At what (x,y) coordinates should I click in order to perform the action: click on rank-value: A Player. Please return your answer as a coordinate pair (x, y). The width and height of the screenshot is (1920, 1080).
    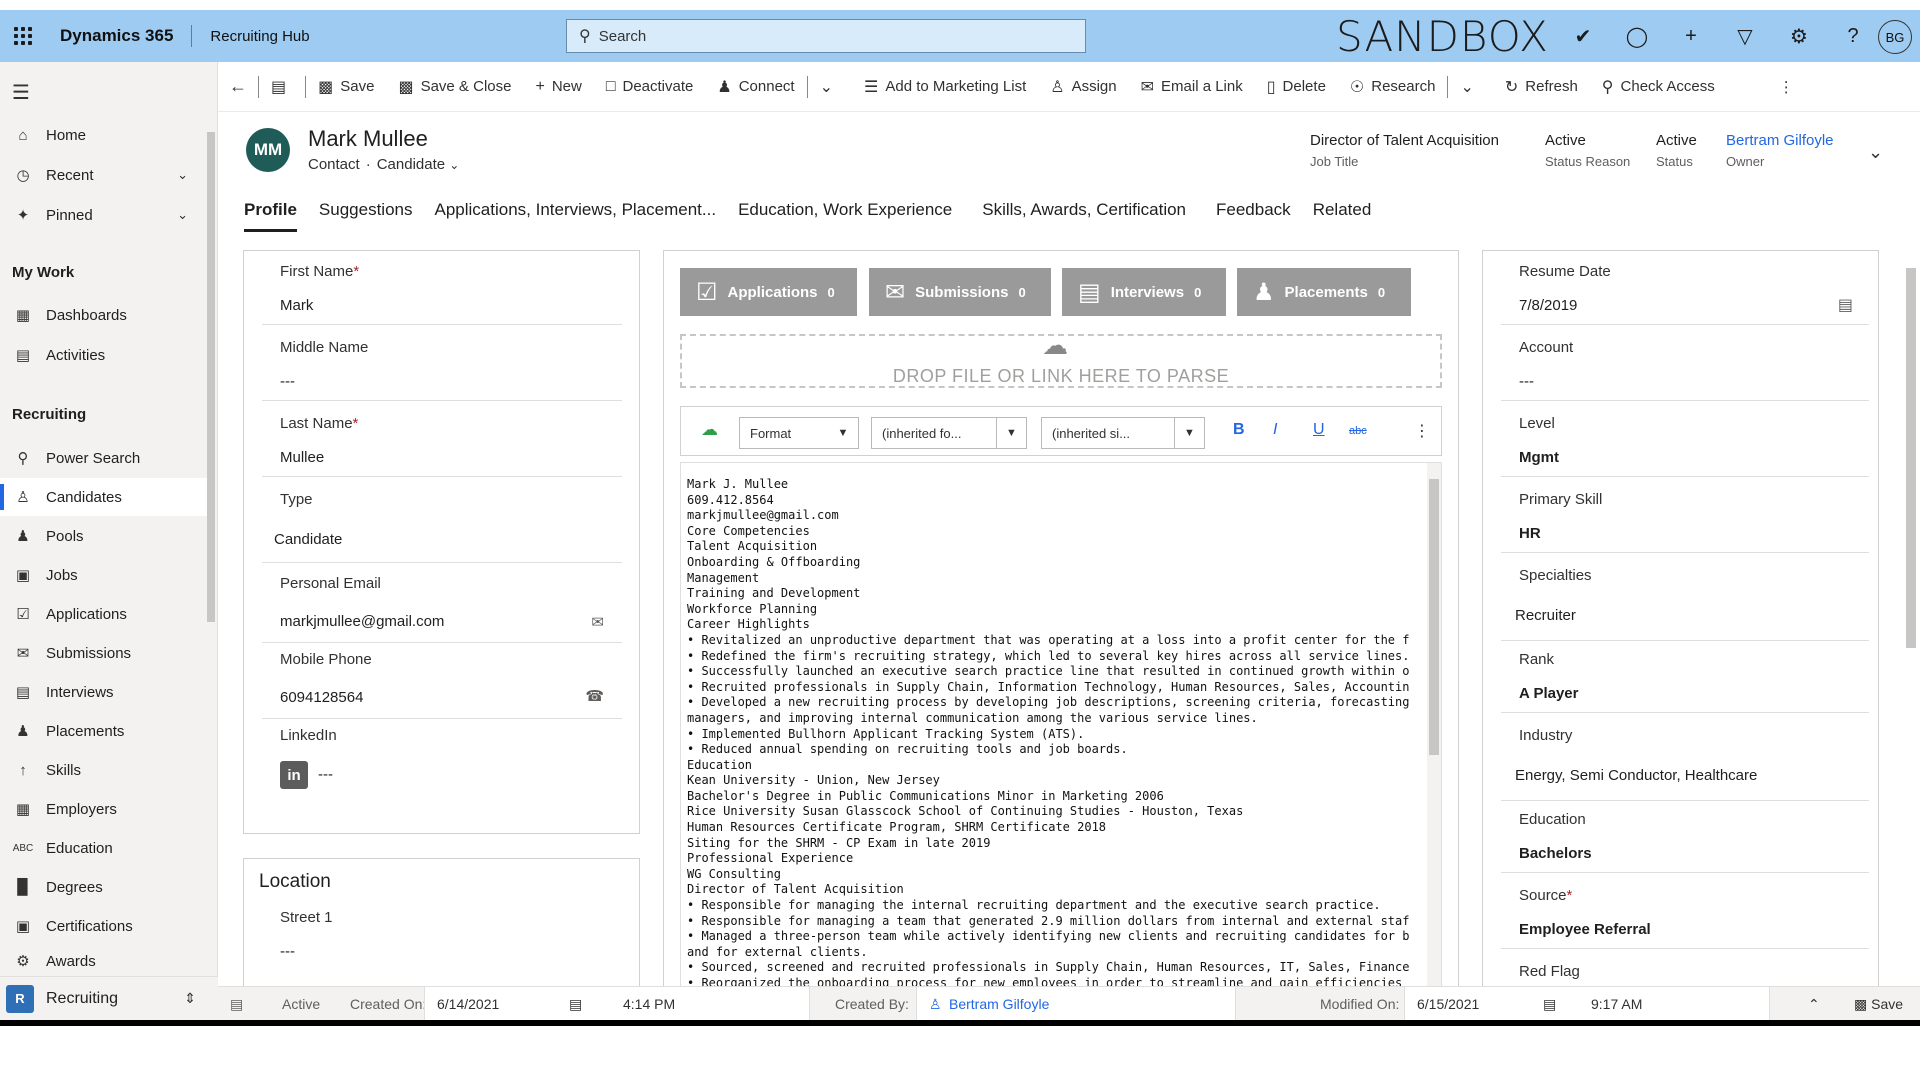
    Looking at the image, I should click on (1548, 693).